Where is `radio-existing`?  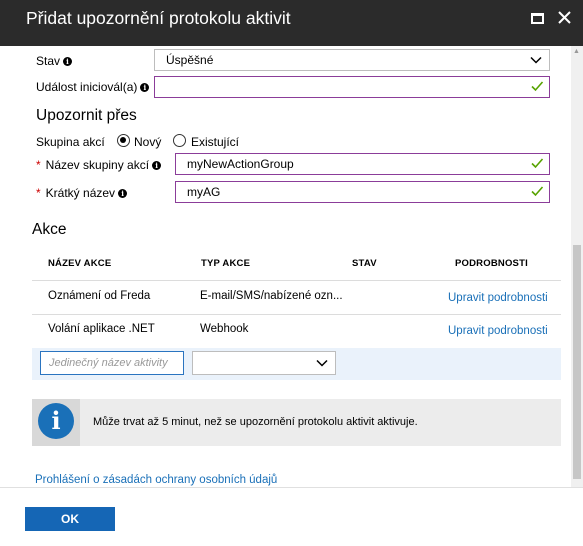
radio-existing is located at coordinates (179, 140).